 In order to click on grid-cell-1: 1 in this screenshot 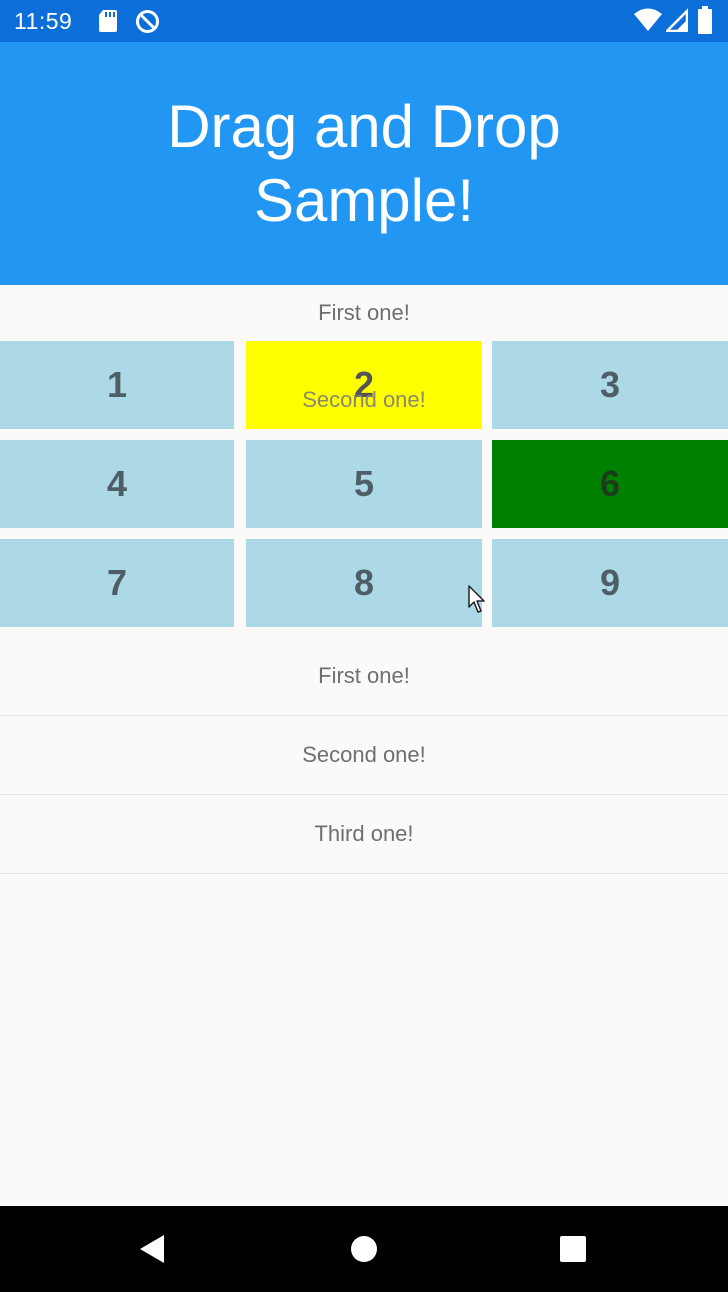, I will do `click(117, 385)`.